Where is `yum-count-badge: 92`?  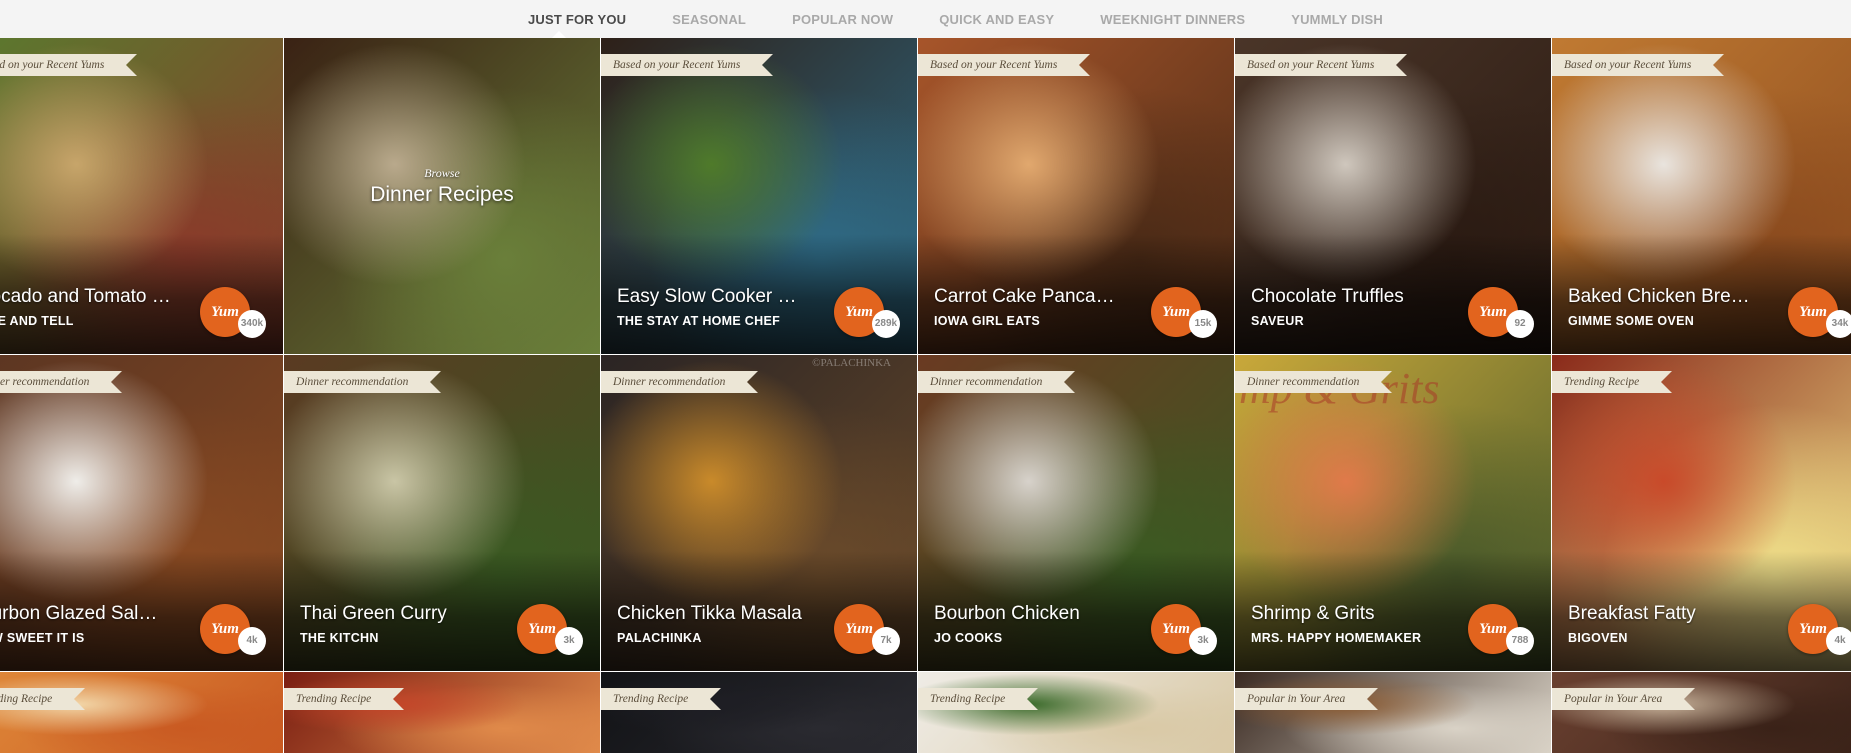 yum-count-badge: 92 is located at coordinates (1520, 324).